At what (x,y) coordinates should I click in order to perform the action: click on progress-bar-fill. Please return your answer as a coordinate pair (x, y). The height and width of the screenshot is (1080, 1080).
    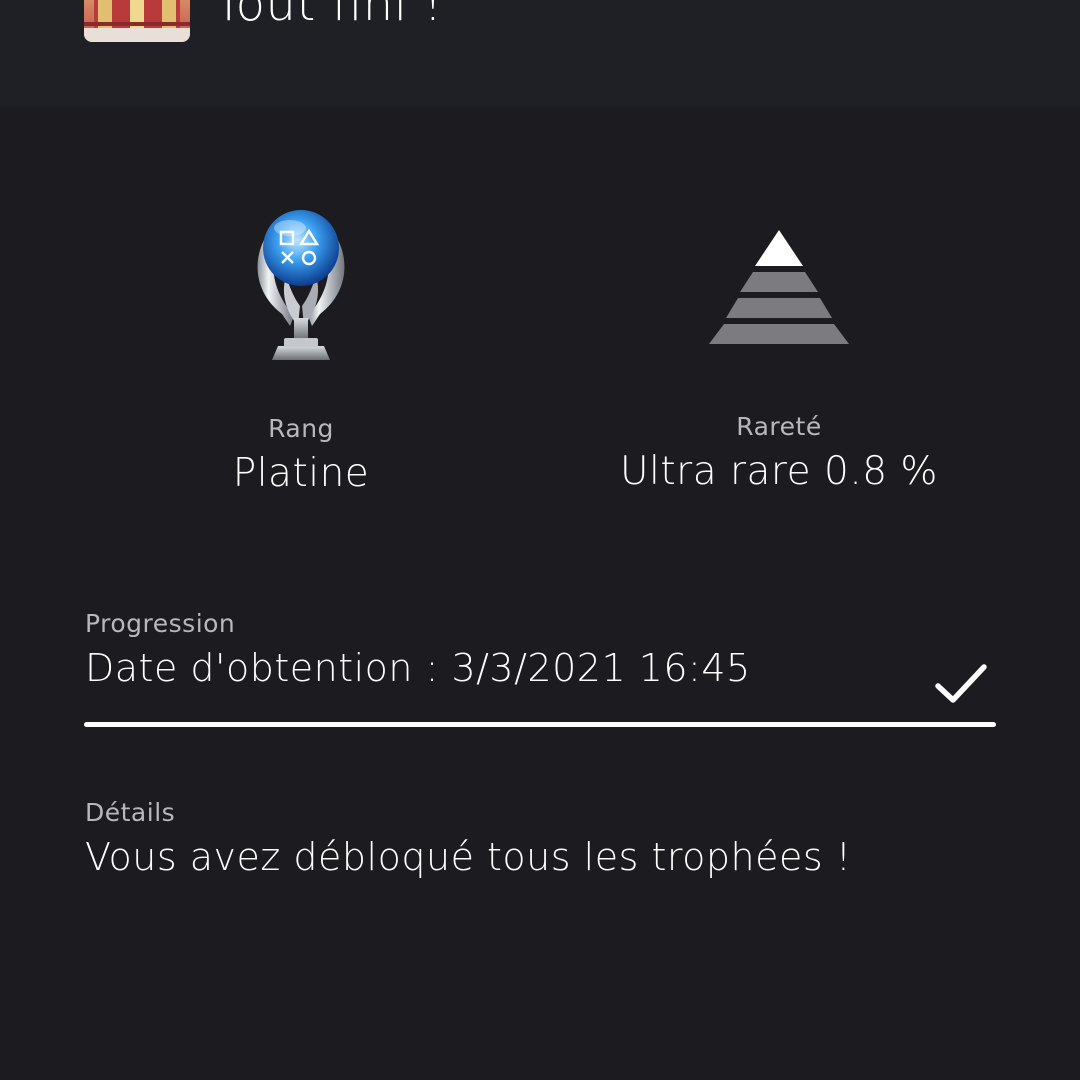
    Looking at the image, I should click on (540, 724).